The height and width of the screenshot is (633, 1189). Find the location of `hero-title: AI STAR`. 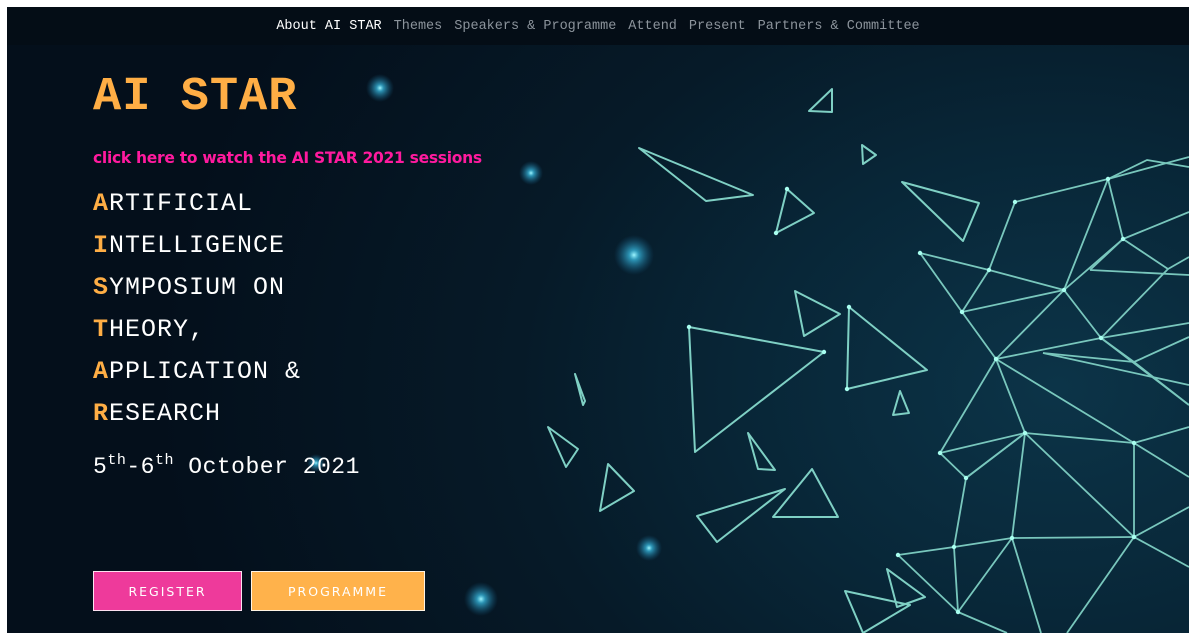

hero-title: AI STAR is located at coordinates (195, 97).